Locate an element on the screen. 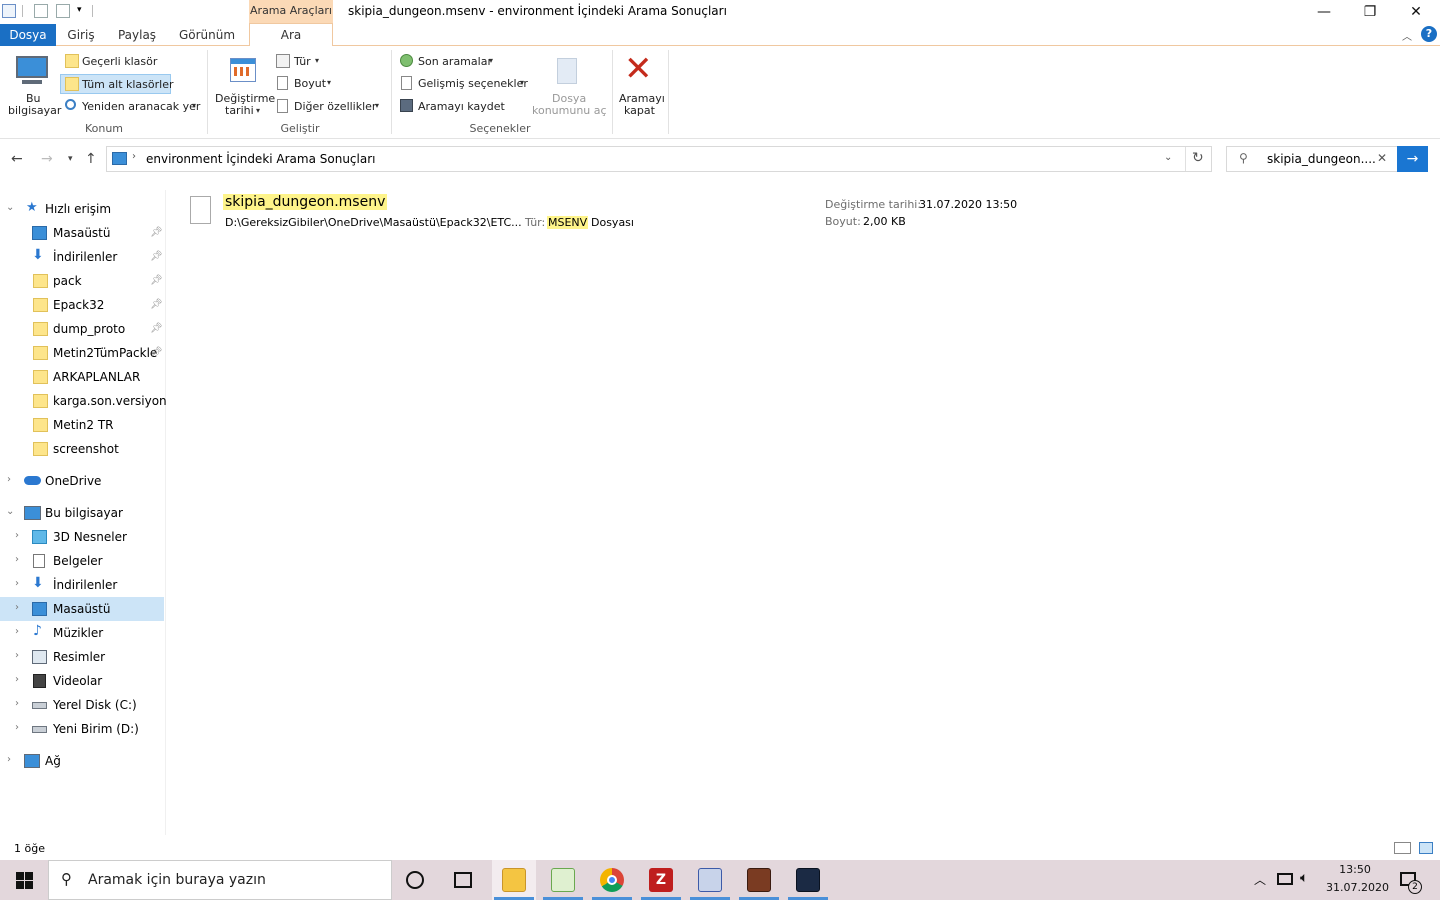 This screenshot has height=900, width=1440. advanced-options-button: Gelişmiş seçenekler ▾ is located at coordinates (465, 83).